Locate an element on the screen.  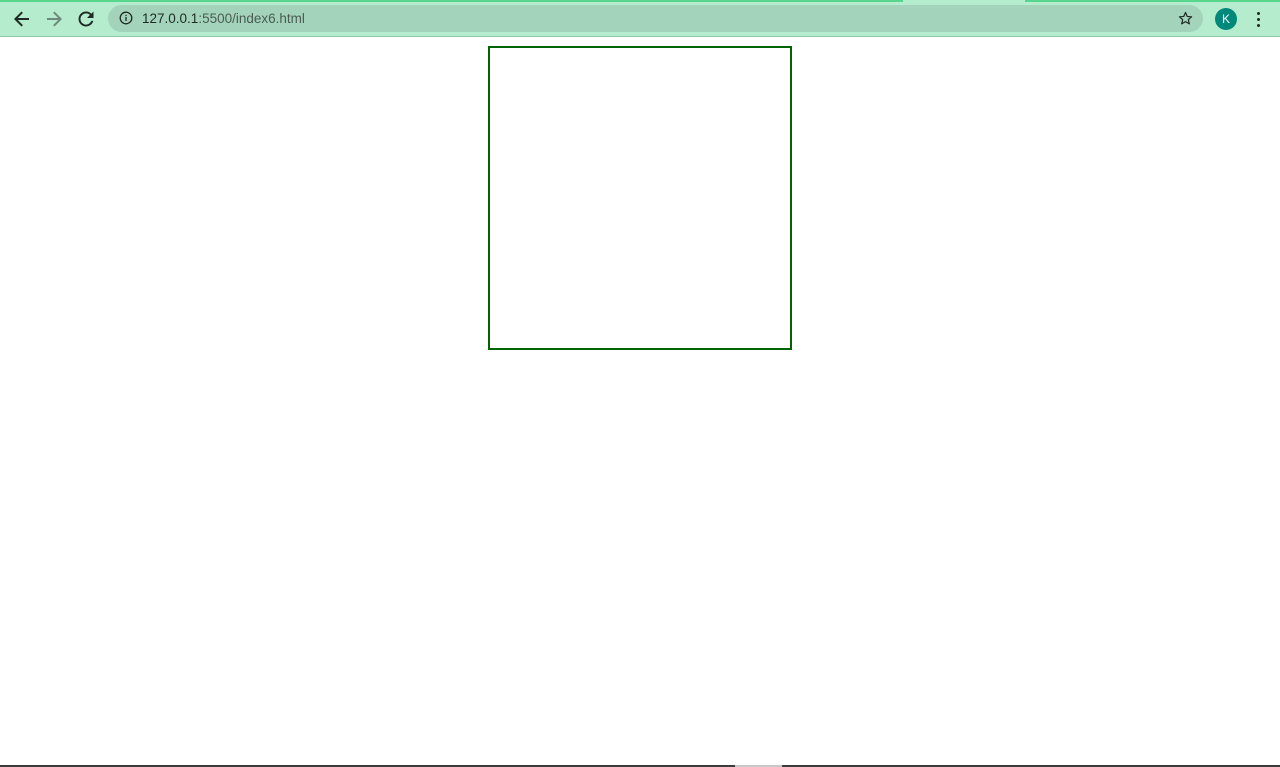
info-icon is located at coordinates (126, 18).